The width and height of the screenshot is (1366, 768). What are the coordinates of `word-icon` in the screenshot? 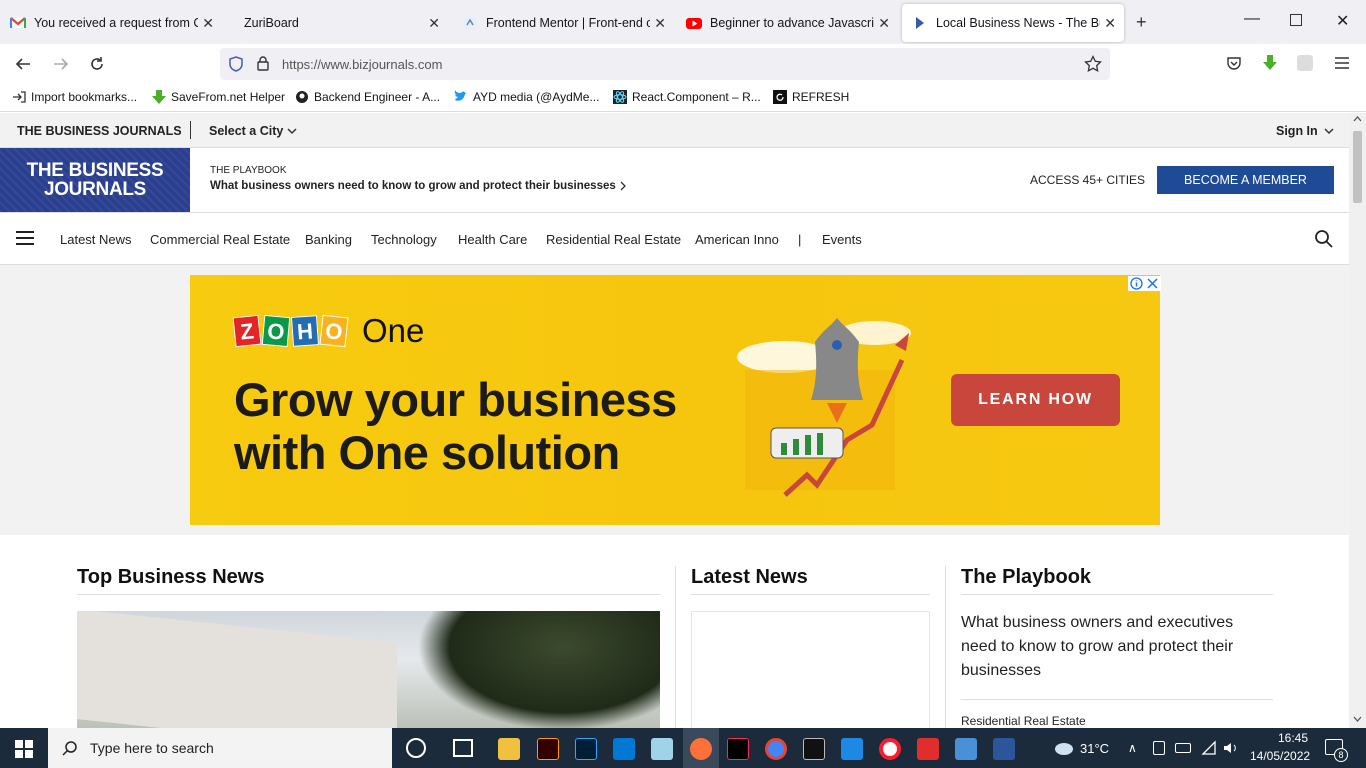 It's located at (1004, 749).